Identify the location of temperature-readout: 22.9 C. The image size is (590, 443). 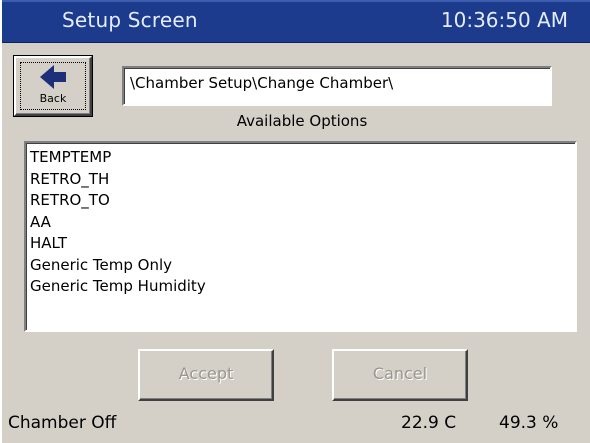
(429, 423).